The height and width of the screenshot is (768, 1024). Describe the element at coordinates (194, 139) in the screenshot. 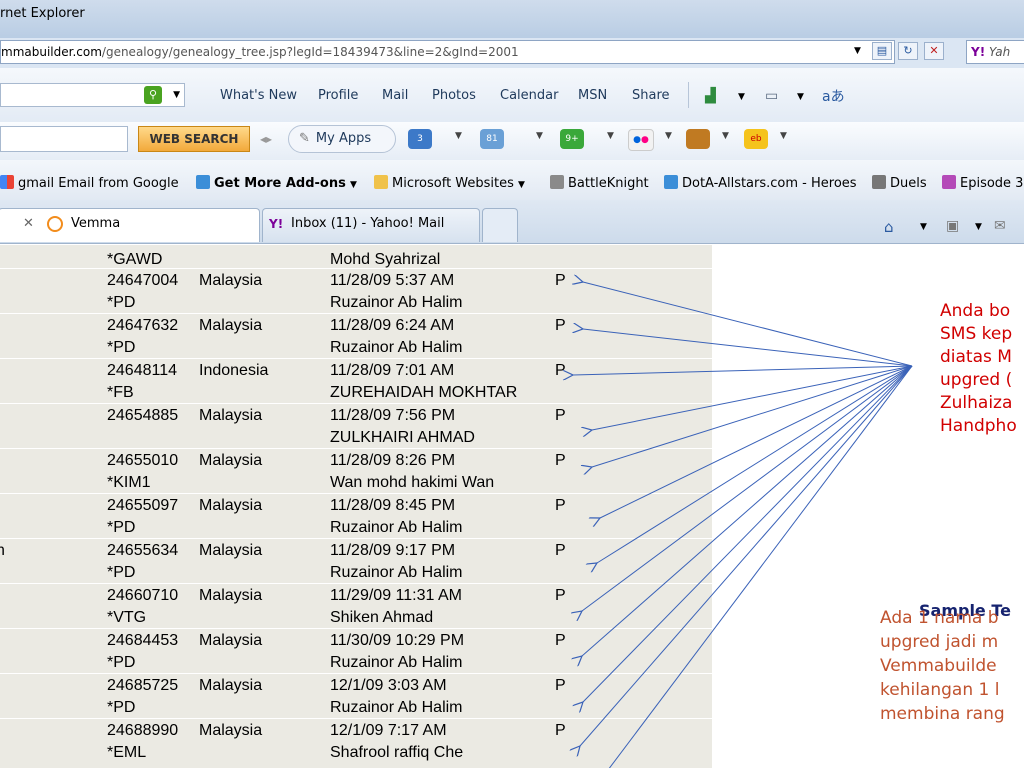

I see `web-search-button: WEB SEARCH` at that location.